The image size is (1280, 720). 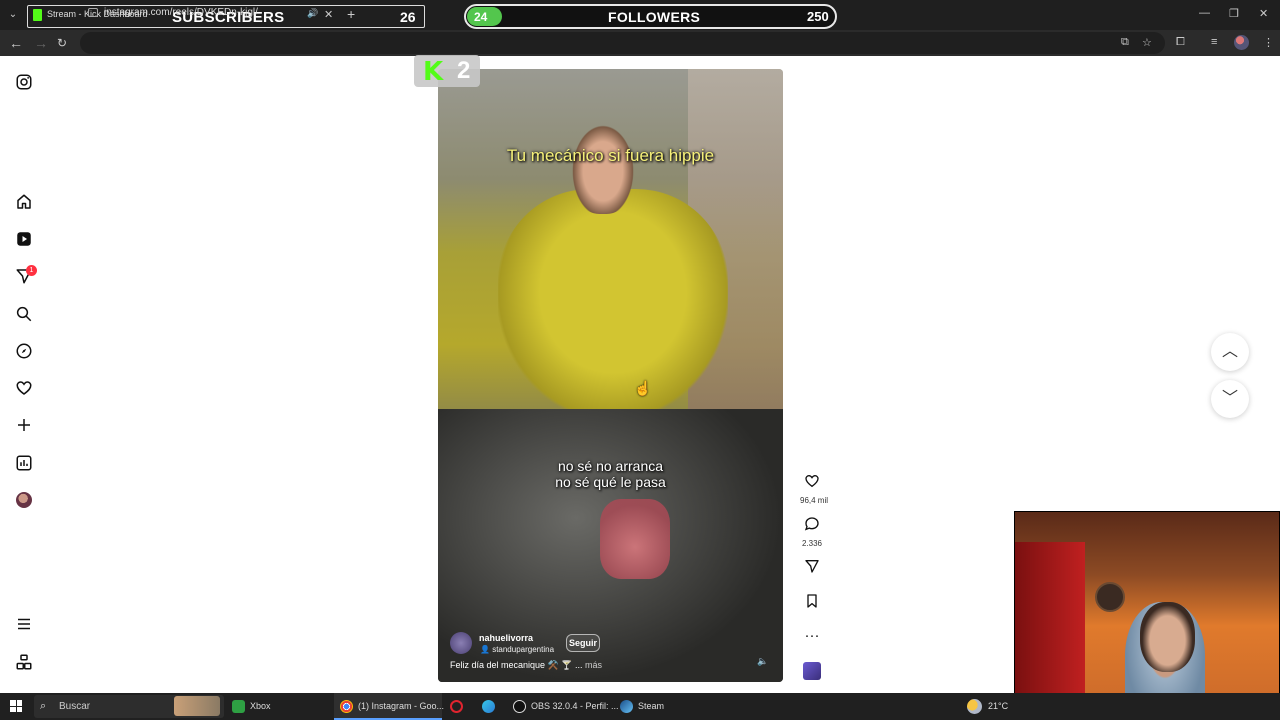 I want to click on reel-subtitle: no sé no arranca no sé qué le pasa, so click(x=610, y=474).